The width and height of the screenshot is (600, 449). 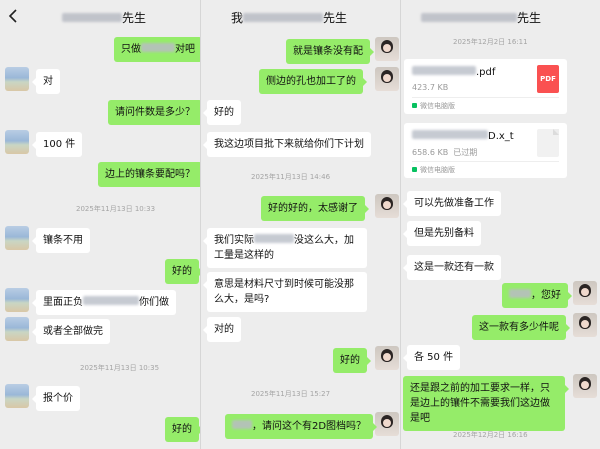 What do you see at coordinates (315, 208) in the screenshot?
I see `message-bubble: 好的好的，太感谢了` at bounding box center [315, 208].